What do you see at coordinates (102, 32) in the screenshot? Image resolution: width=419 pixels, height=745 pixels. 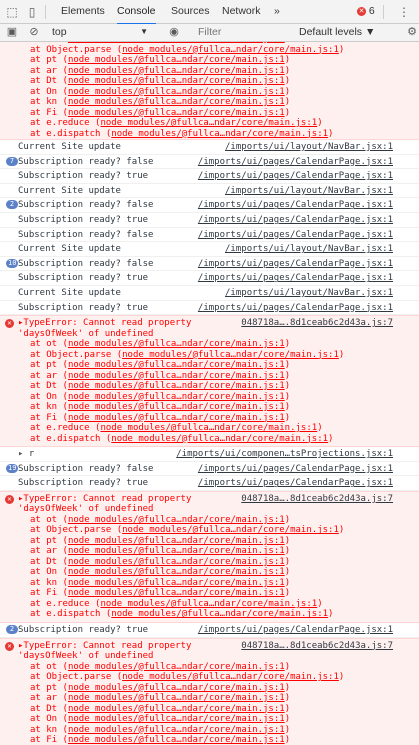 I see `context-selector: top ▼` at bounding box center [102, 32].